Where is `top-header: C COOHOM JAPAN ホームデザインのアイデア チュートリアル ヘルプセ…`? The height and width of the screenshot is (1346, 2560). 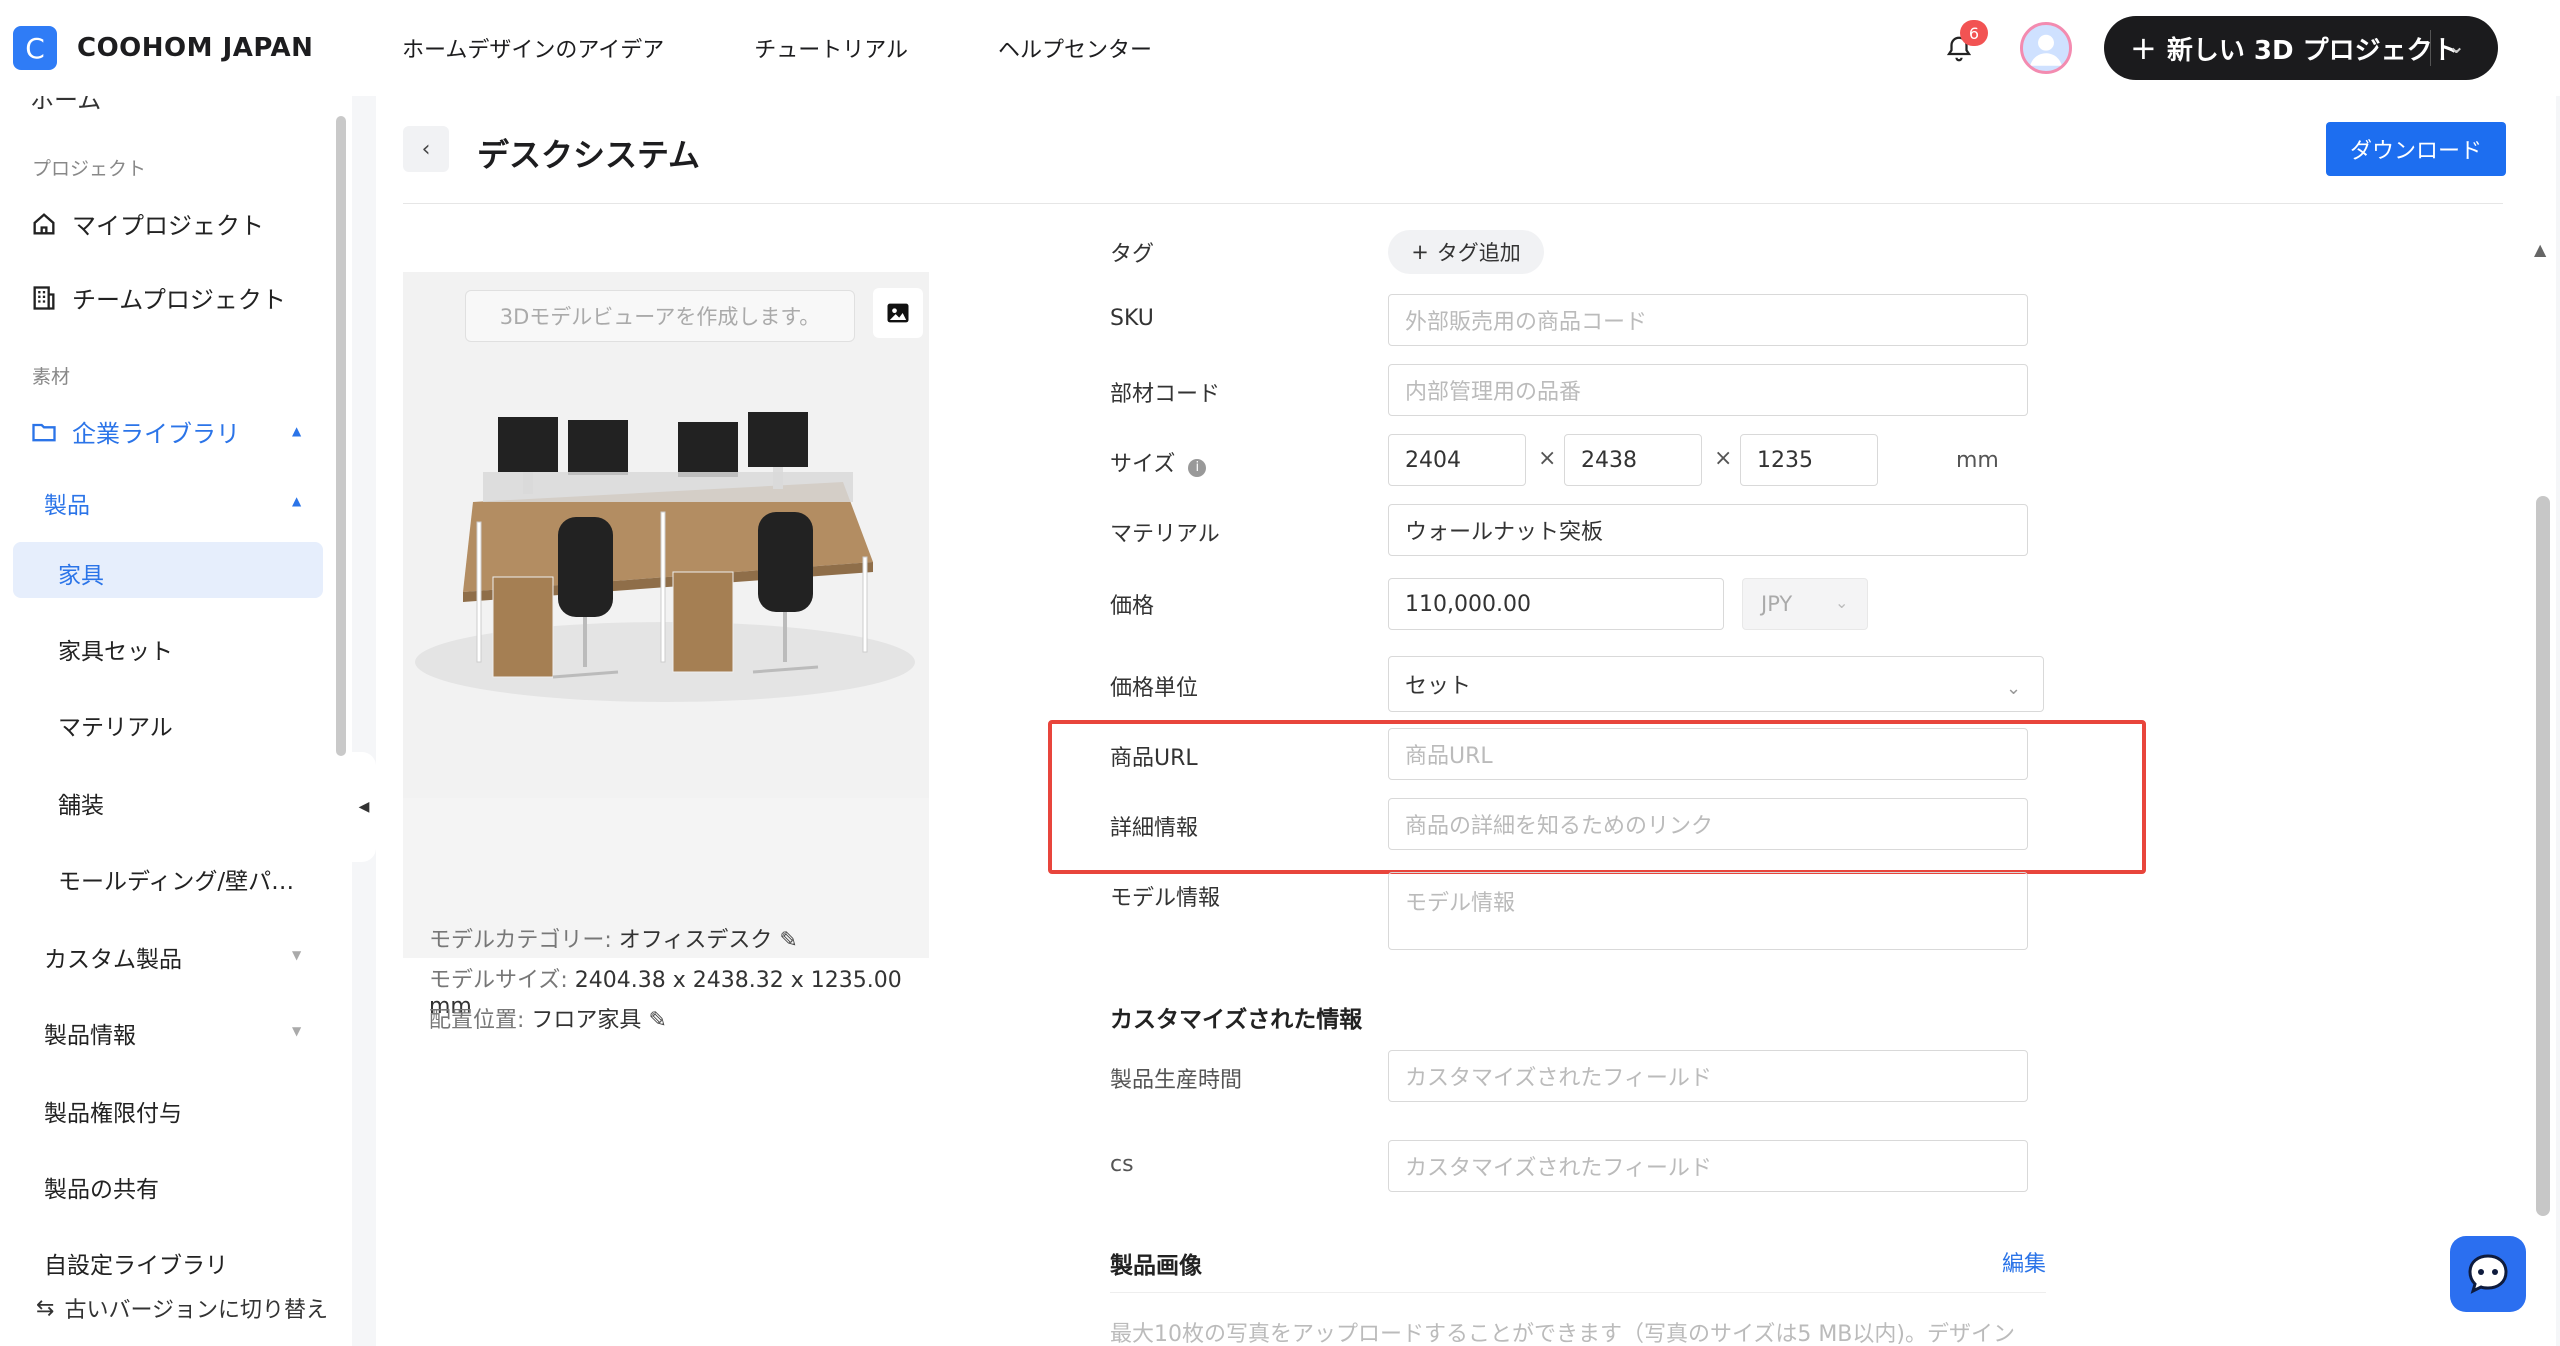
top-header: C COOHOM JAPAN ホームデザインのアイデア チュートリアル ヘルプセ… is located at coordinates (1280, 48).